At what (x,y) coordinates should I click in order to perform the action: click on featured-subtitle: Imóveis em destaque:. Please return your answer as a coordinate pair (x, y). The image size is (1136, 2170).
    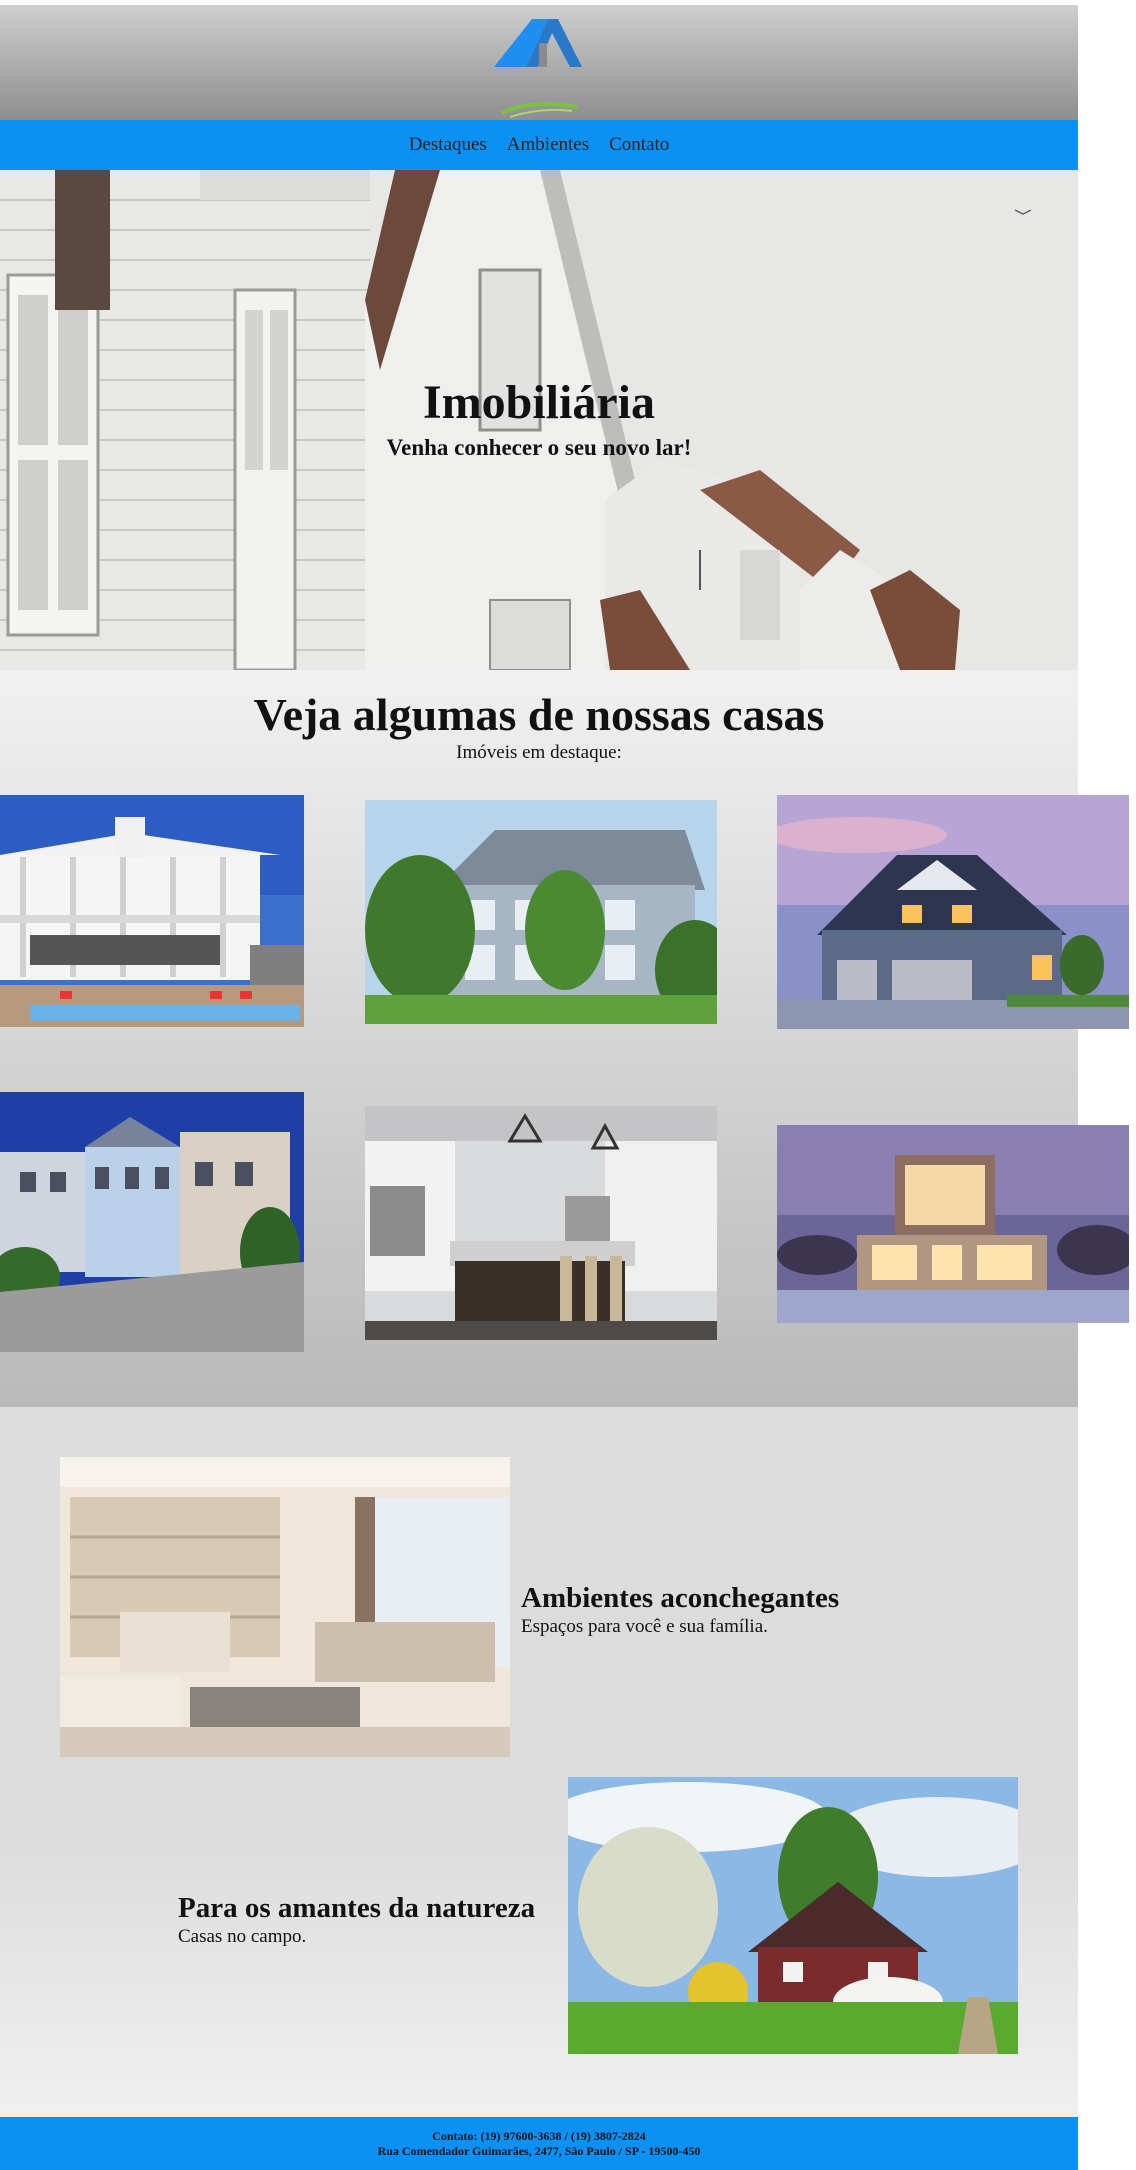
    Looking at the image, I should click on (539, 752).